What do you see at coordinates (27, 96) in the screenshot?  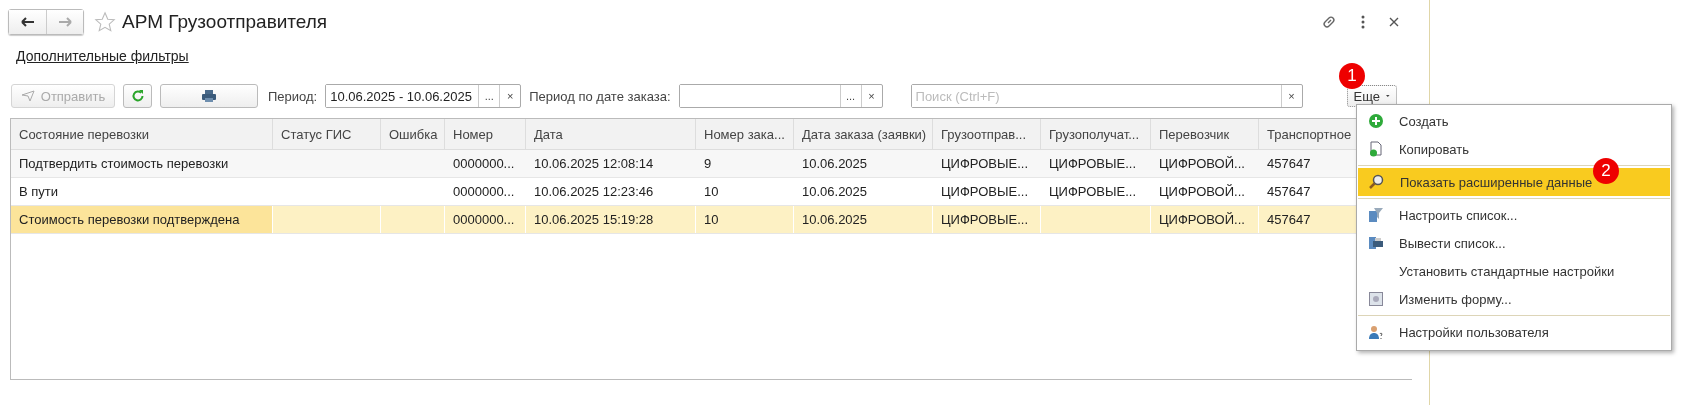 I see `paper-plane-icon` at bounding box center [27, 96].